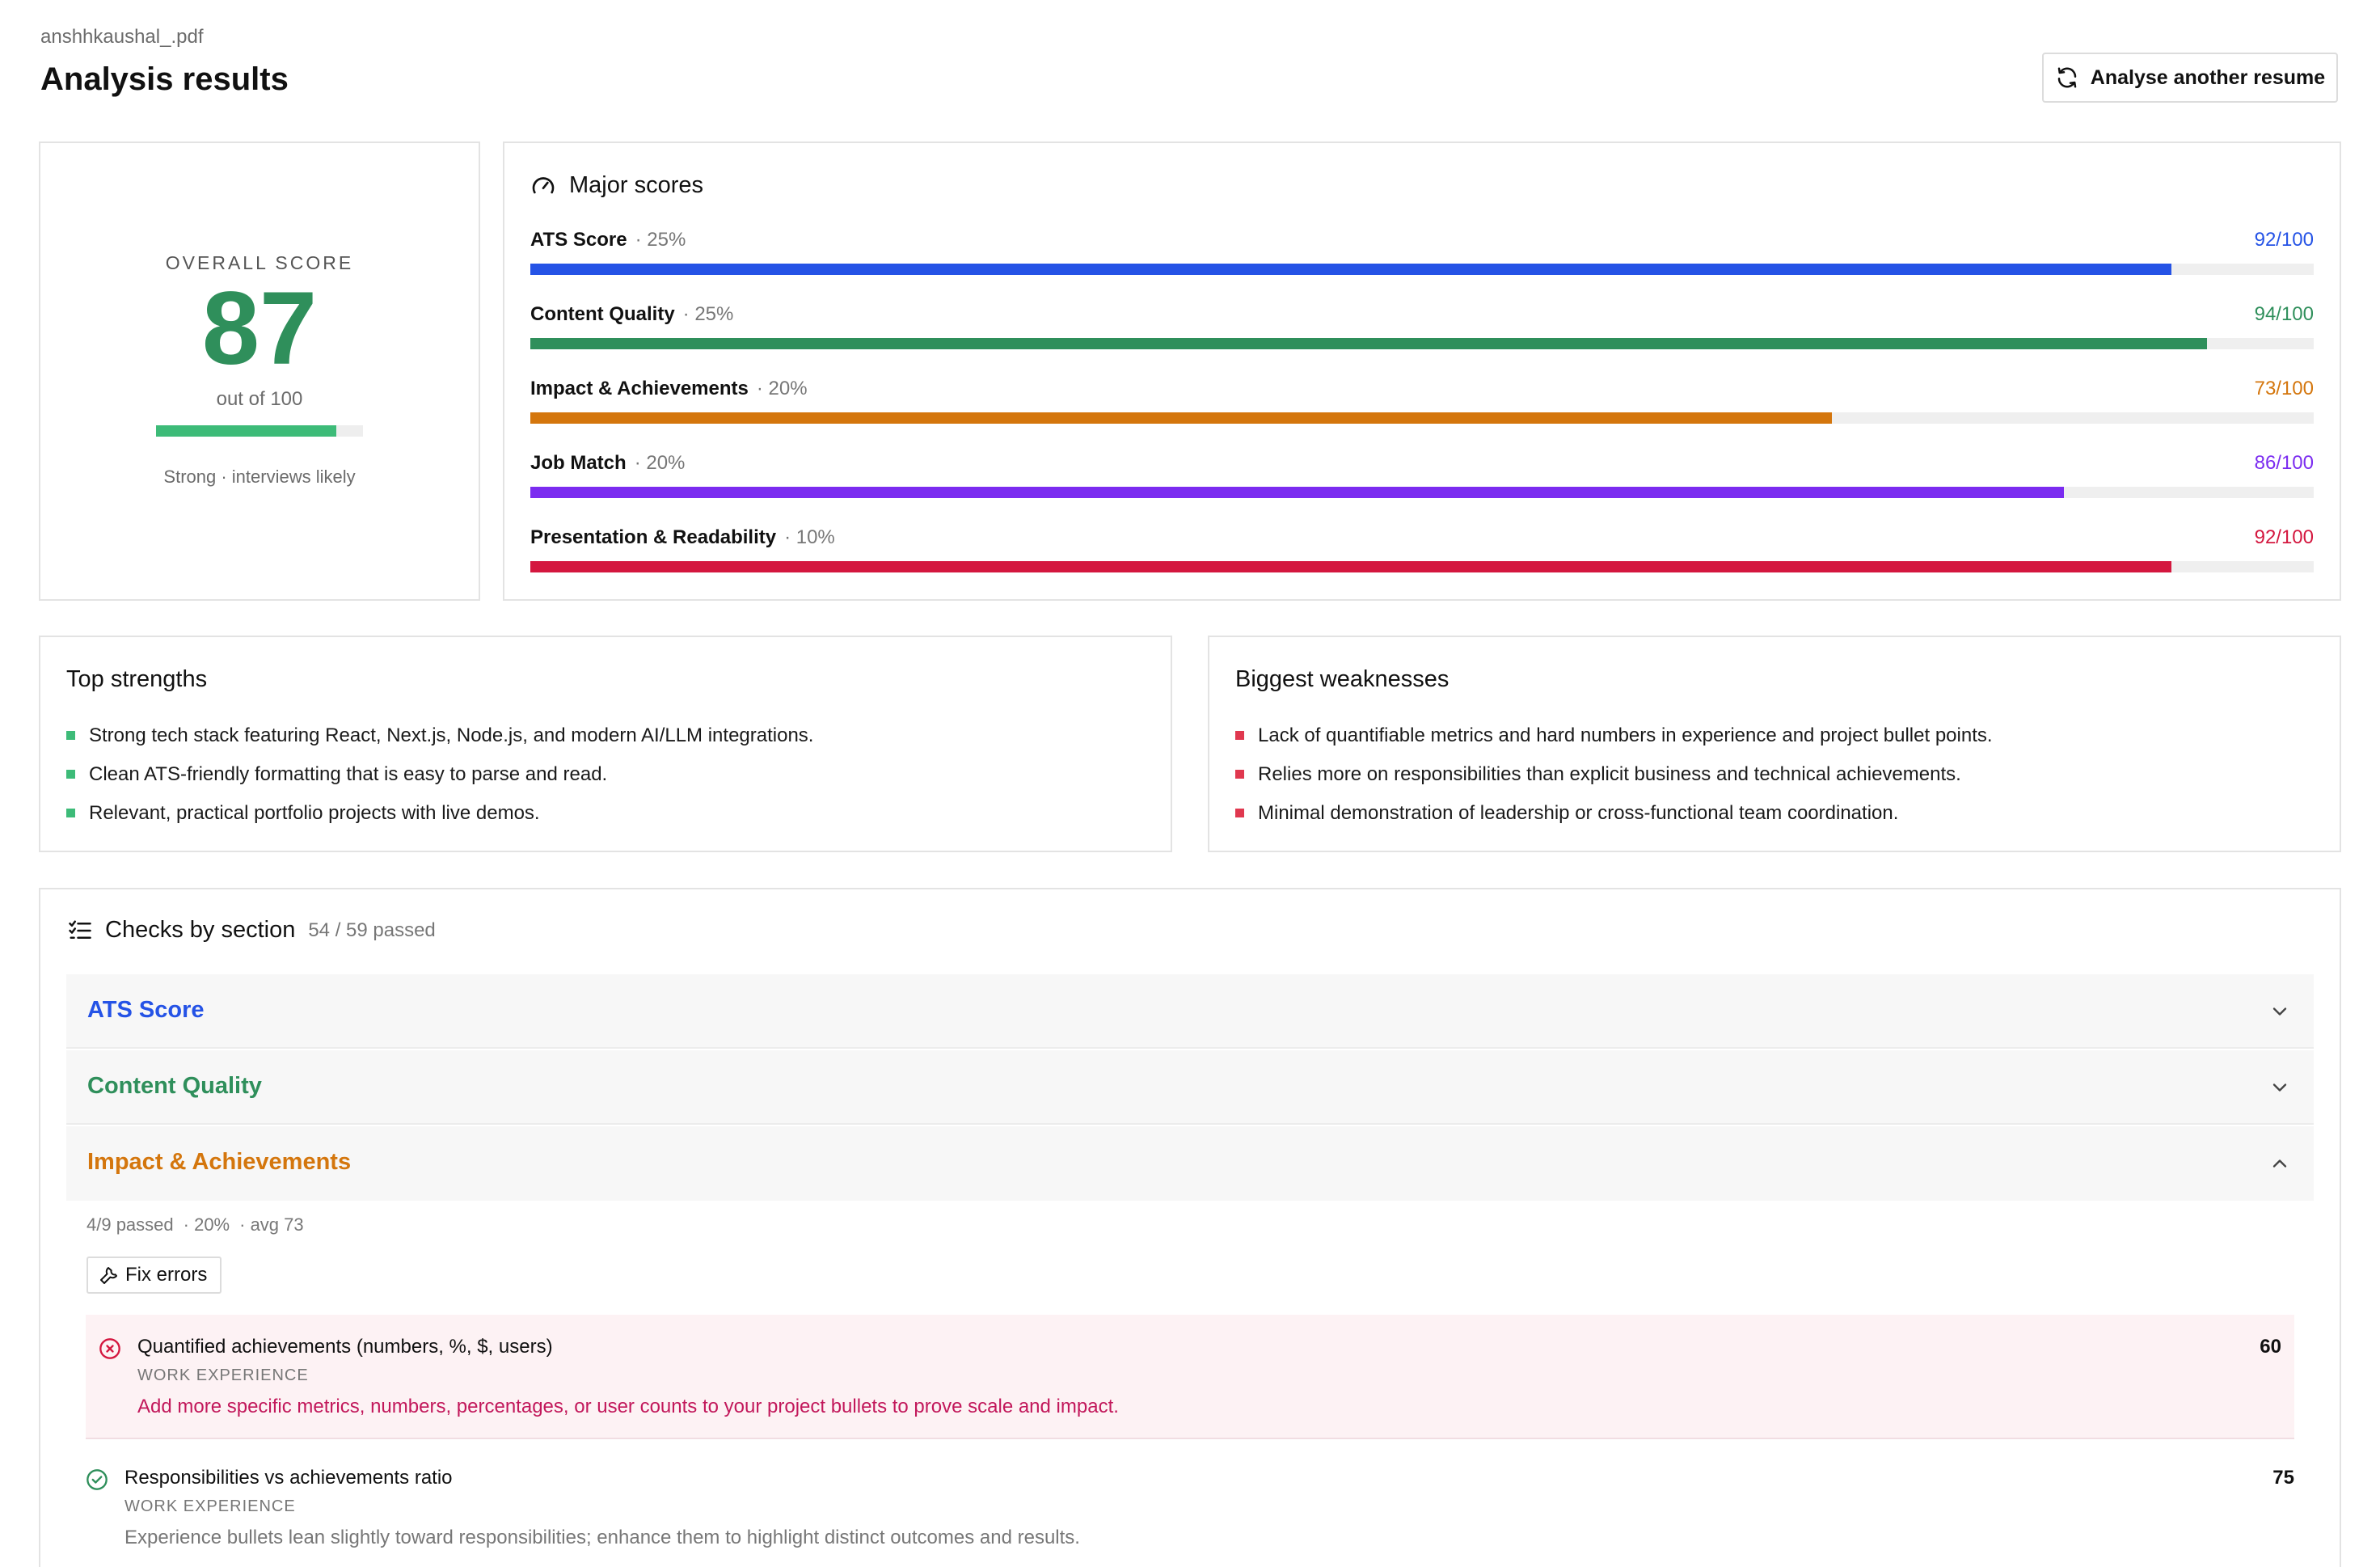 The height and width of the screenshot is (1567, 2380). What do you see at coordinates (219, 1162) in the screenshot?
I see `accordion-label: Impact & Achievements` at bounding box center [219, 1162].